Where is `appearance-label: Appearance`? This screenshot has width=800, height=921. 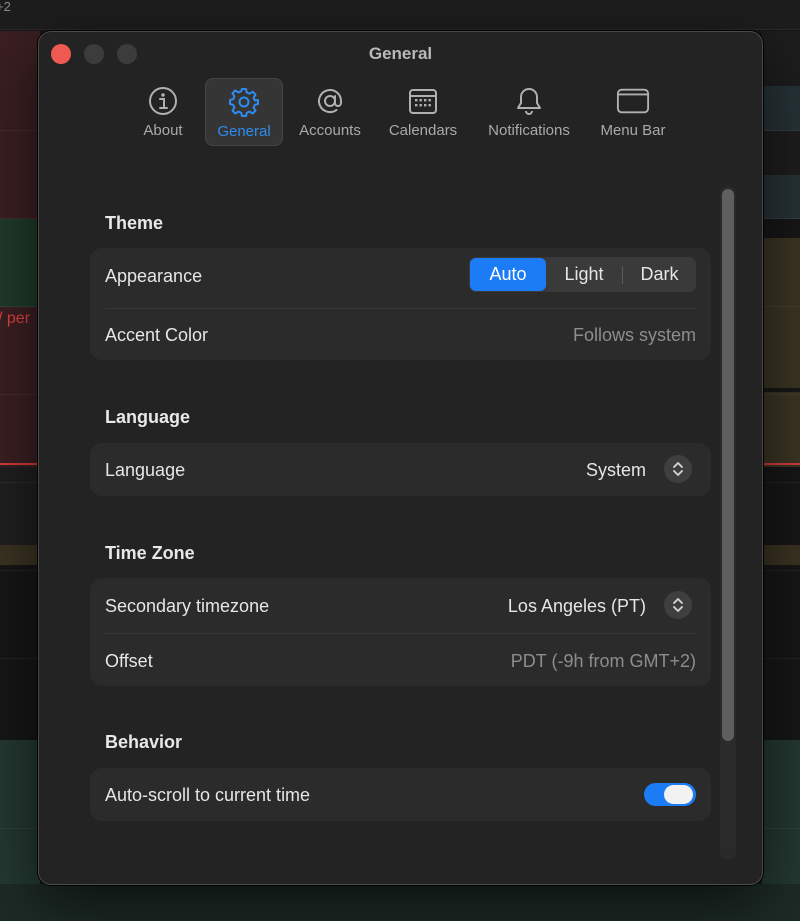
appearance-label: Appearance is located at coordinates (154, 276).